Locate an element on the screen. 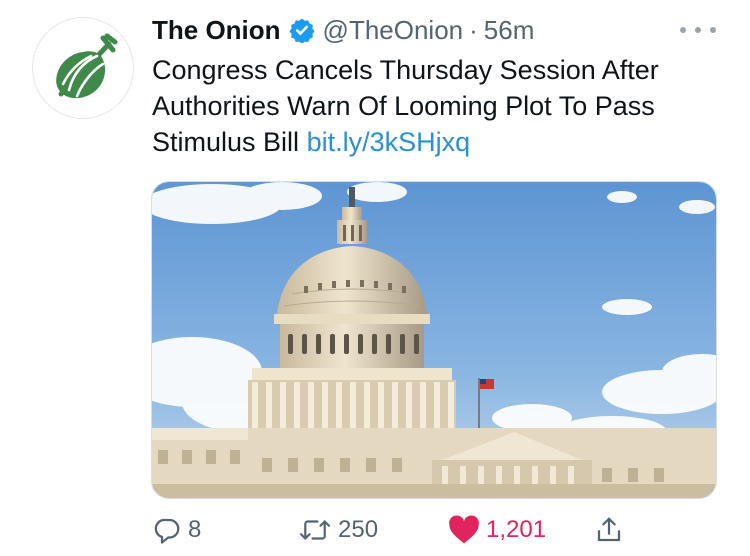 The image size is (750, 556). author-name: The Onion is located at coordinates (216, 30).